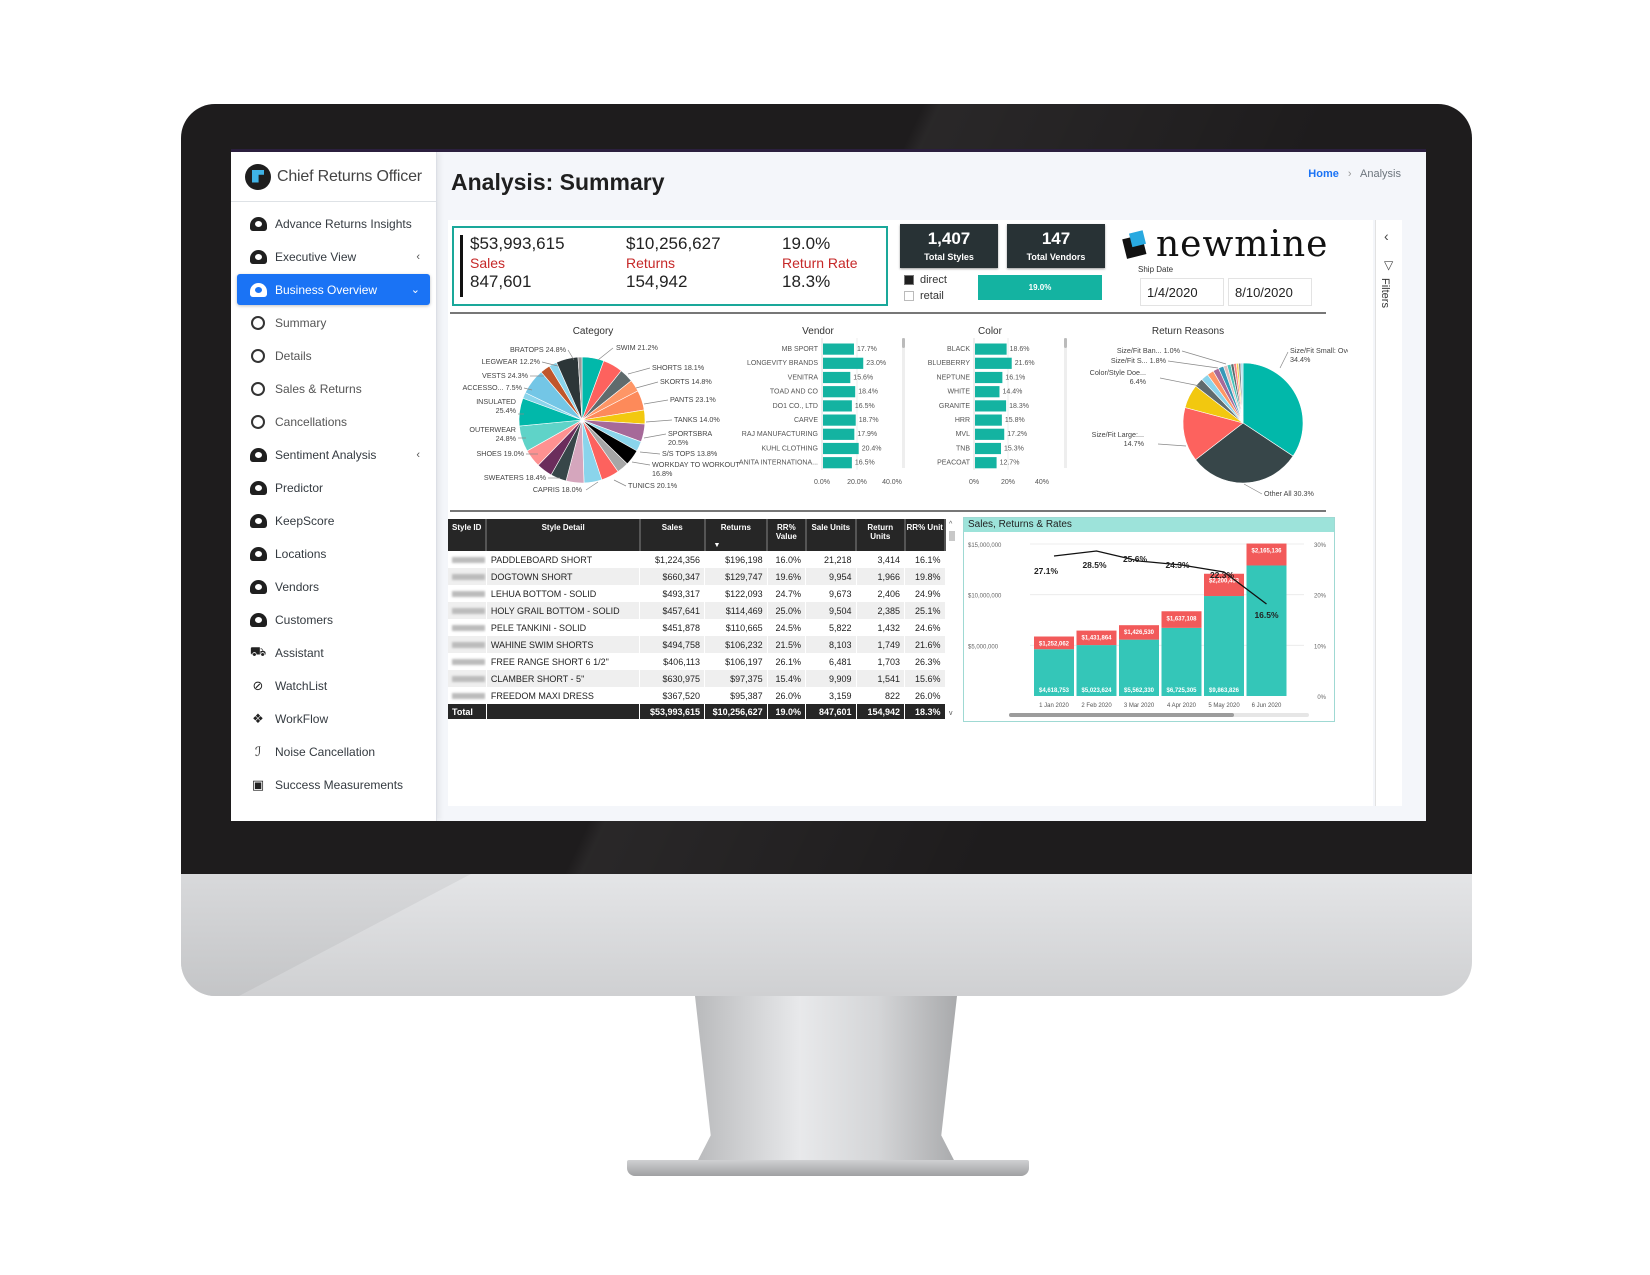 The width and height of the screenshot is (1650, 1275). I want to click on sidebar-item-watchlist: ⊘ WatchList, so click(333, 685).